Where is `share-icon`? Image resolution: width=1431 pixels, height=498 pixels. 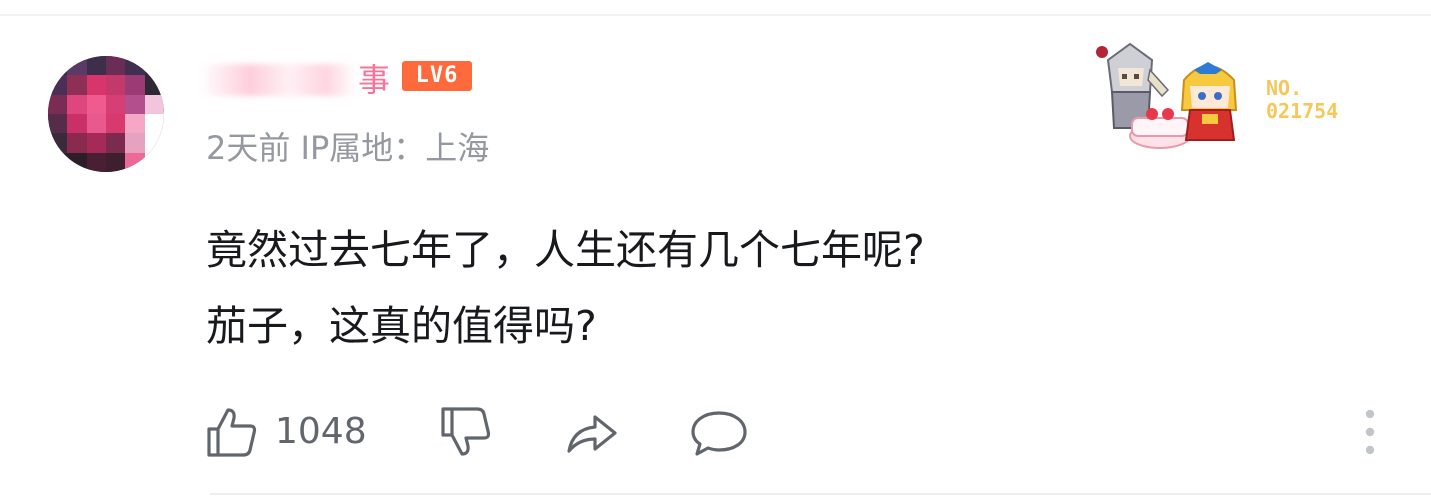
share-icon is located at coordinates (592, 434).